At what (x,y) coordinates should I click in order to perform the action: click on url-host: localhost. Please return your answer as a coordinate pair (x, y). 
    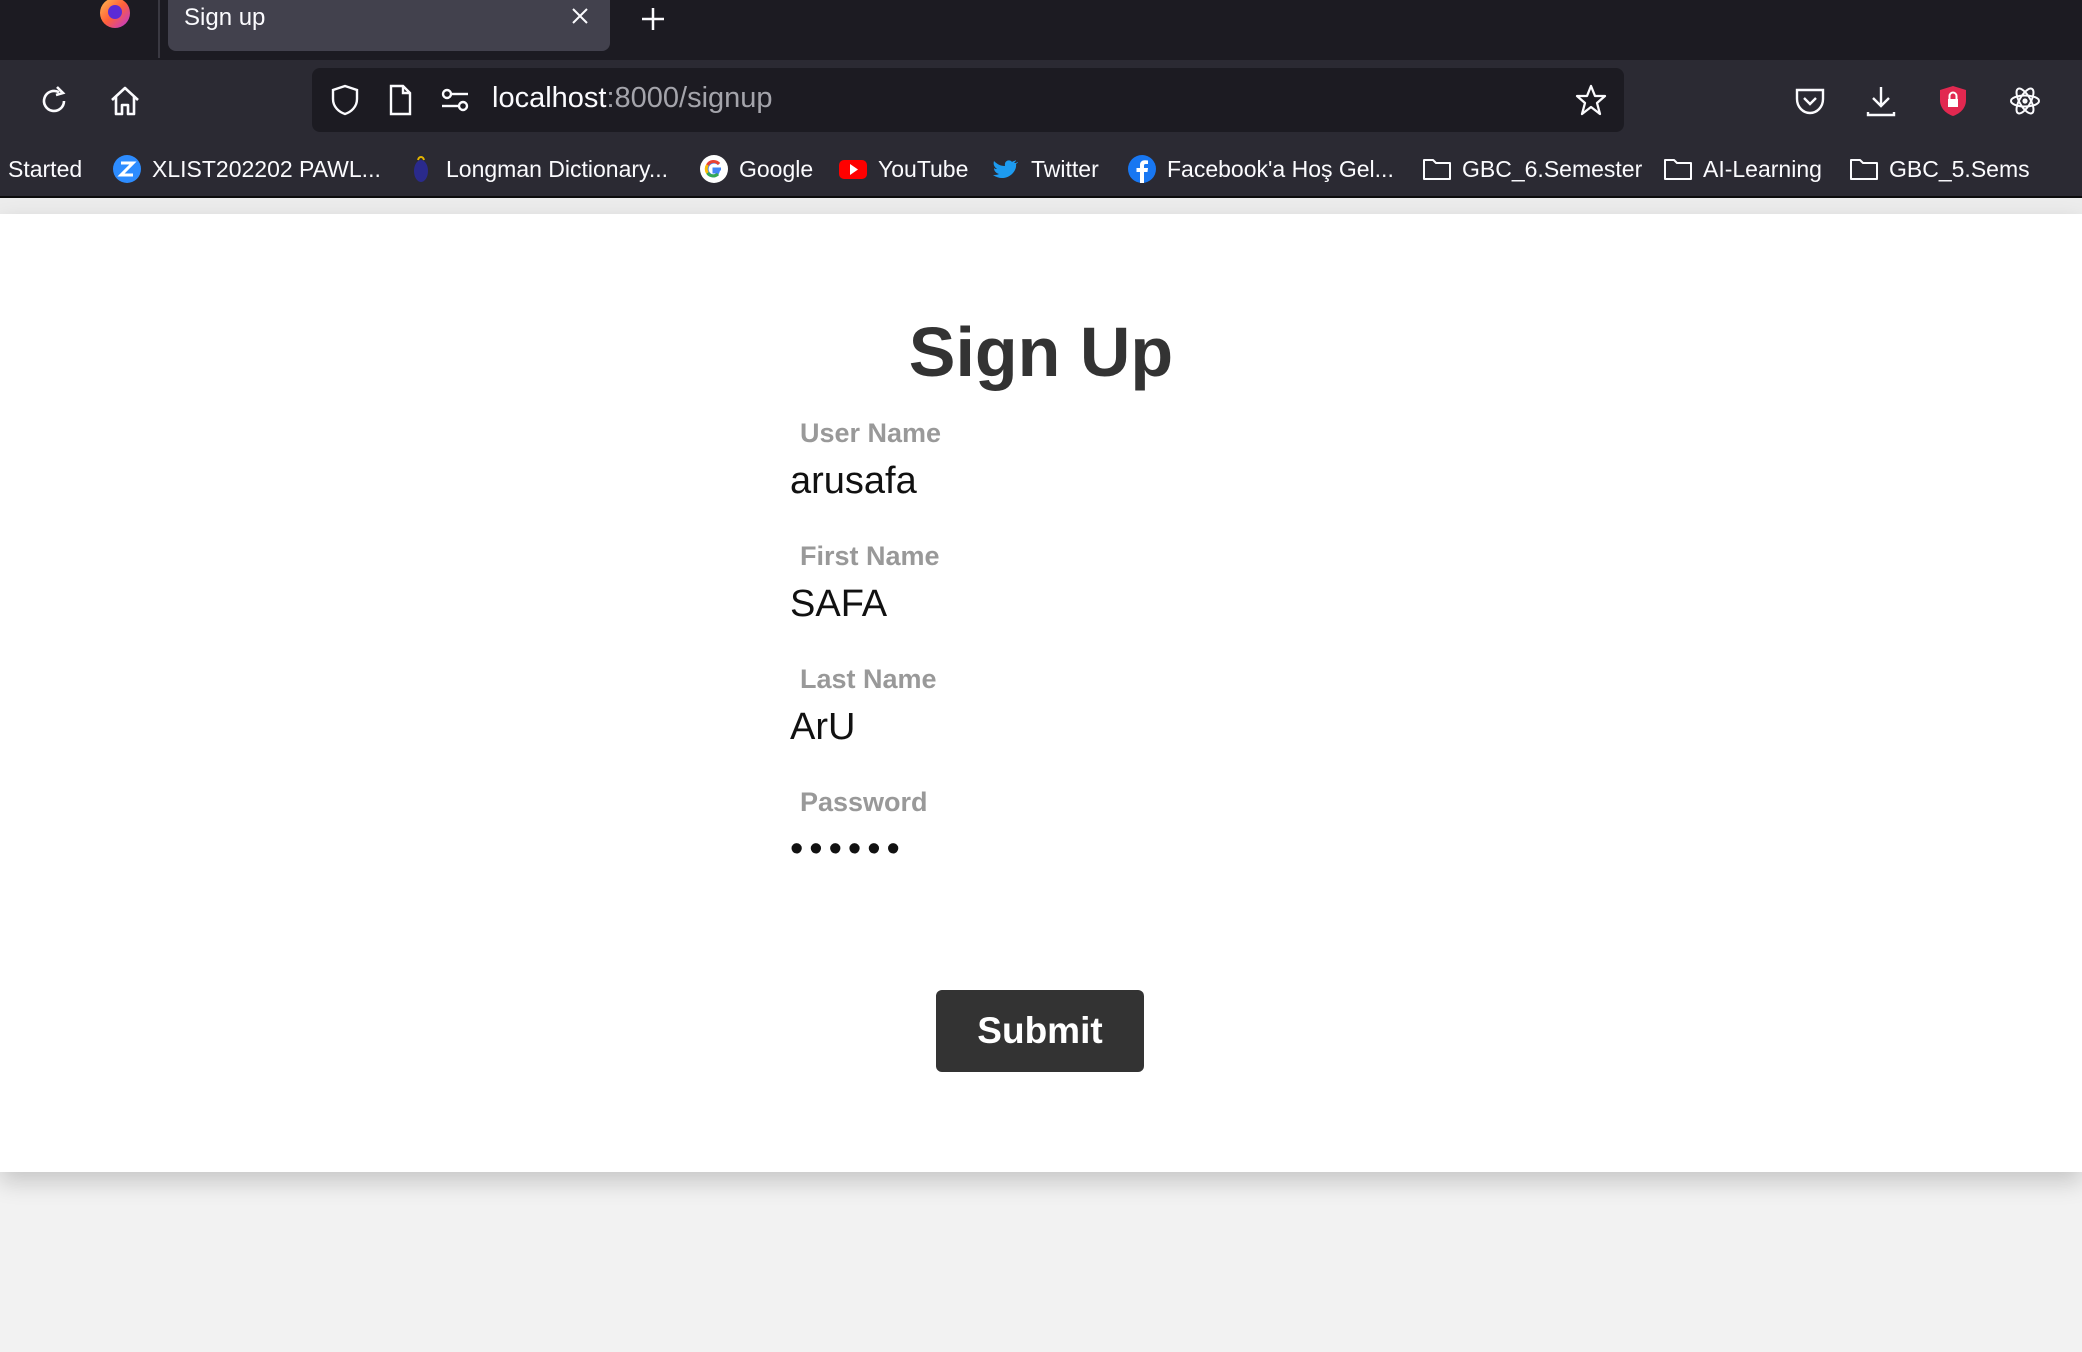
    Looking at the image, I should click on (549, 98).